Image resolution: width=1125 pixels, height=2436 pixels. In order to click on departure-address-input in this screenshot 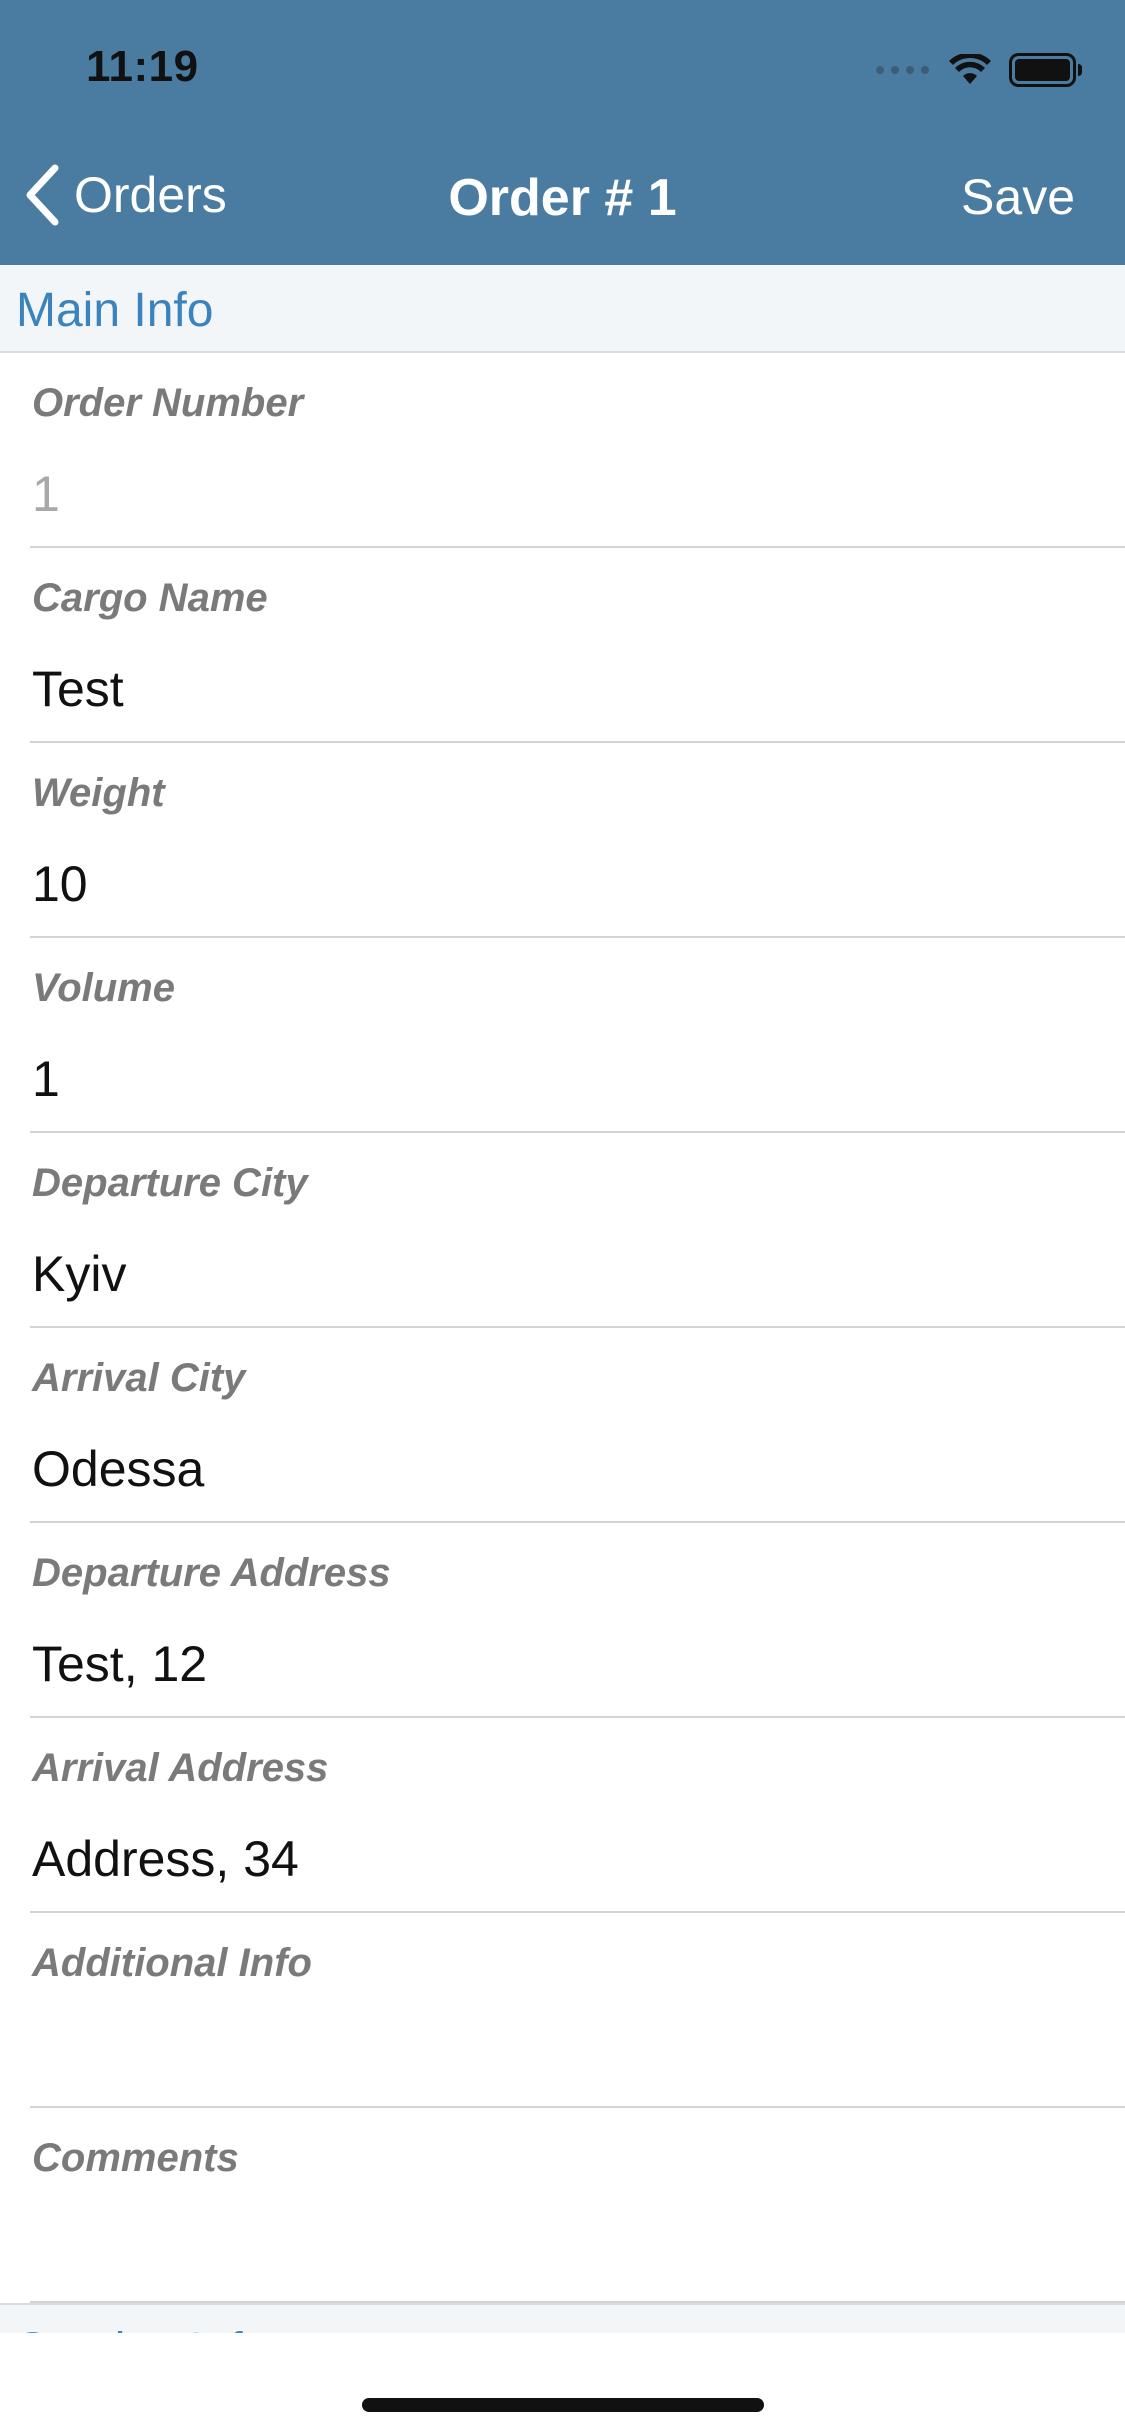, I will do `click(532, 1664)`.